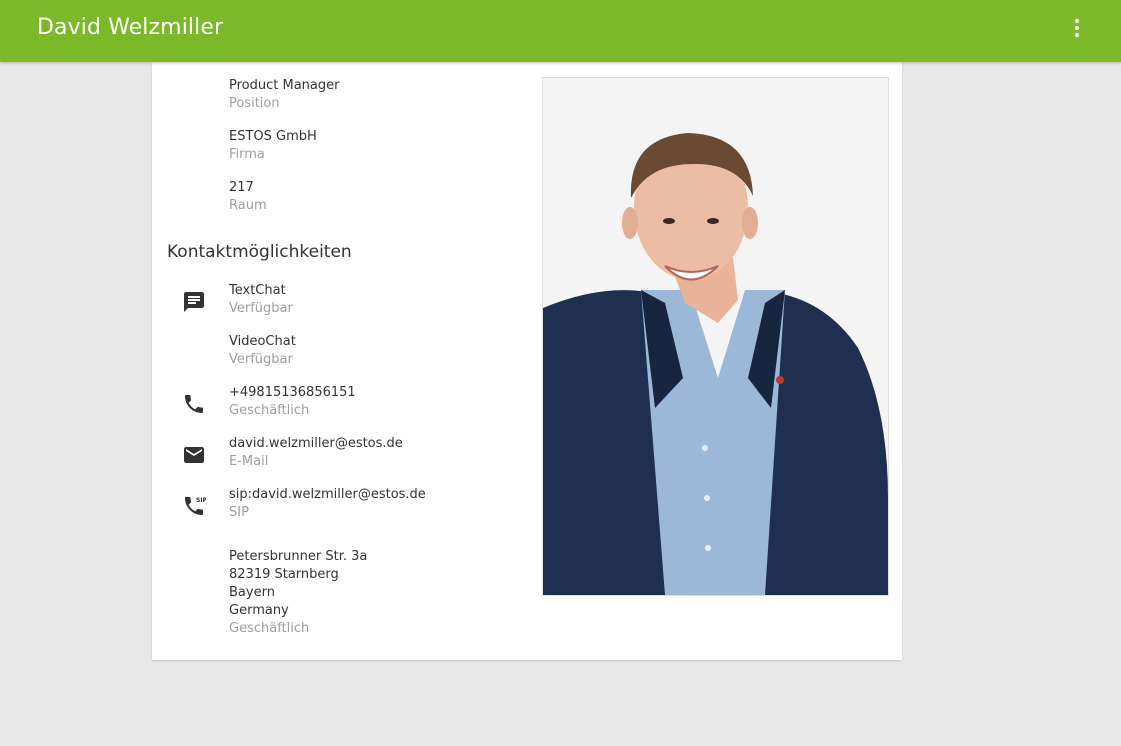  I want to click on detail-room: 217 Raum, so click(248, 197).